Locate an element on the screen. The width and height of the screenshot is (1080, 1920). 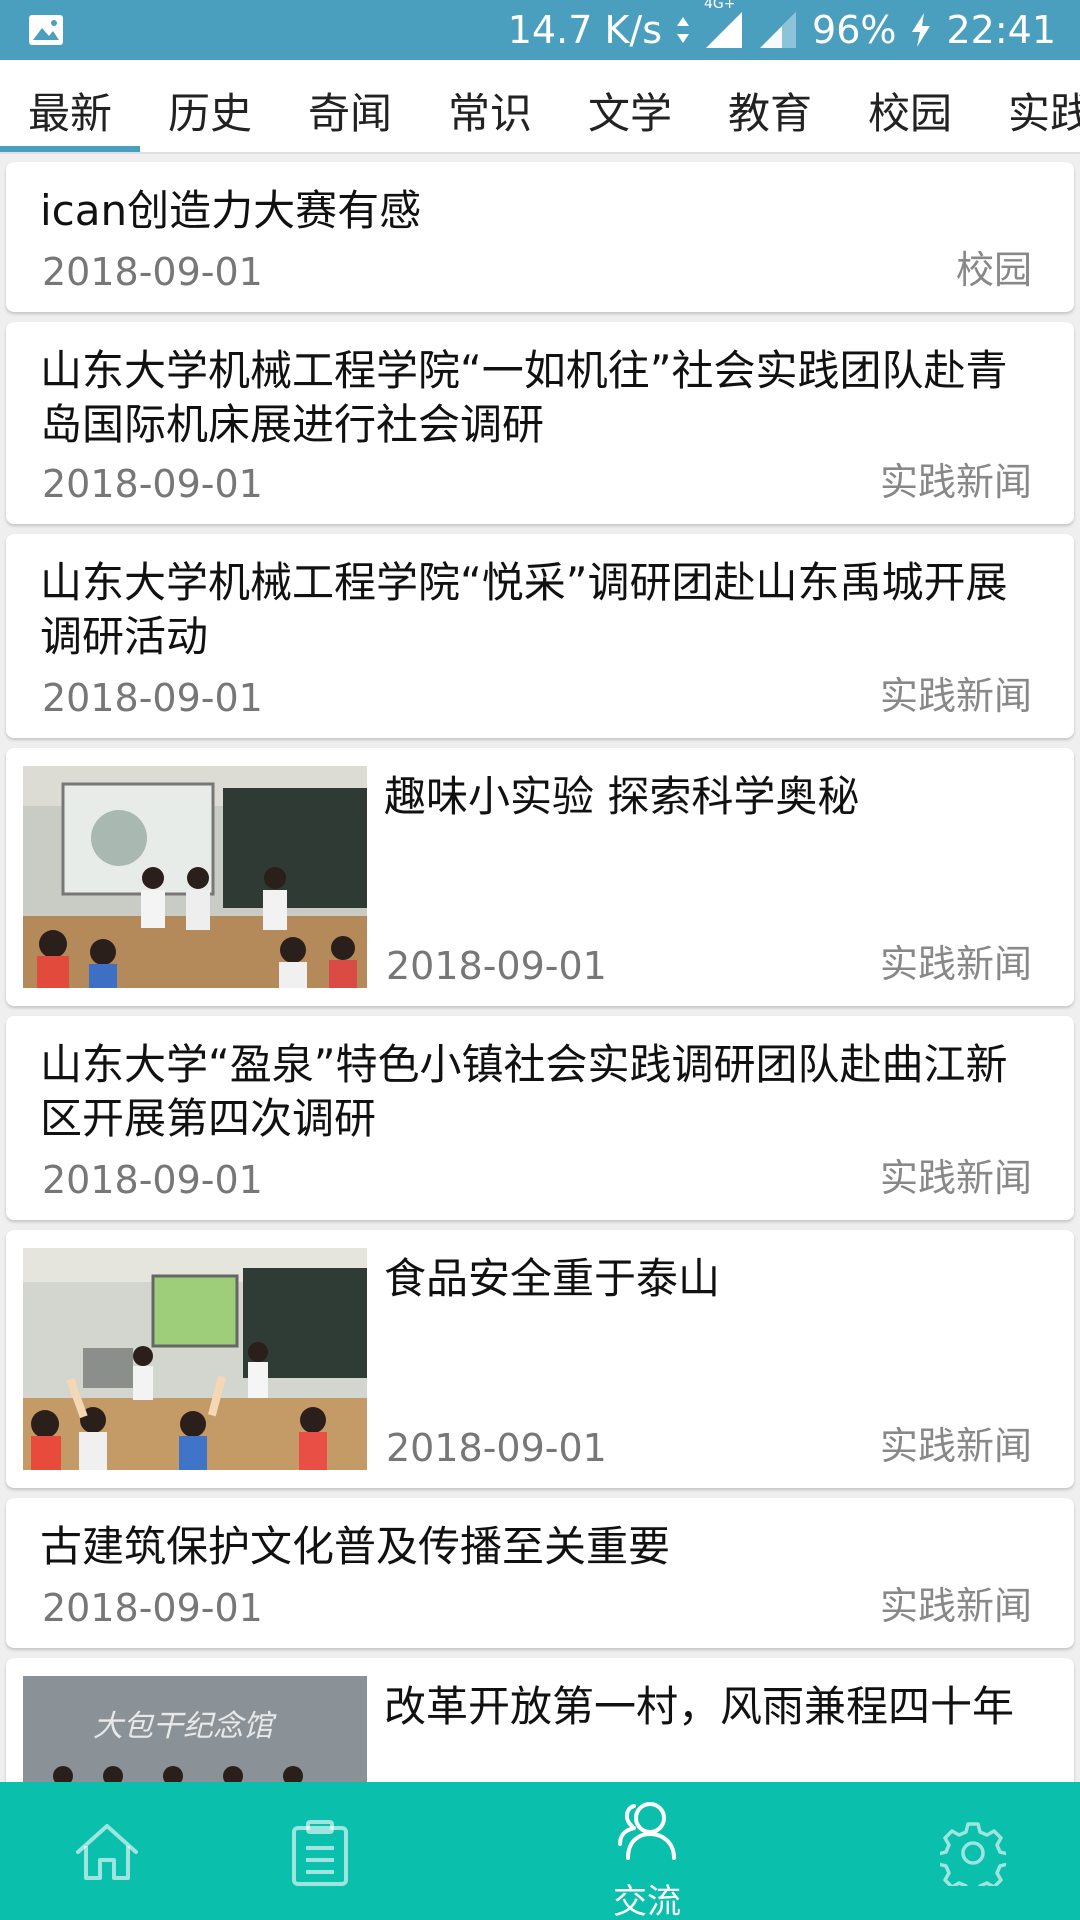
bottom-navigation: 交流 is located at coordinates (540, 1851).